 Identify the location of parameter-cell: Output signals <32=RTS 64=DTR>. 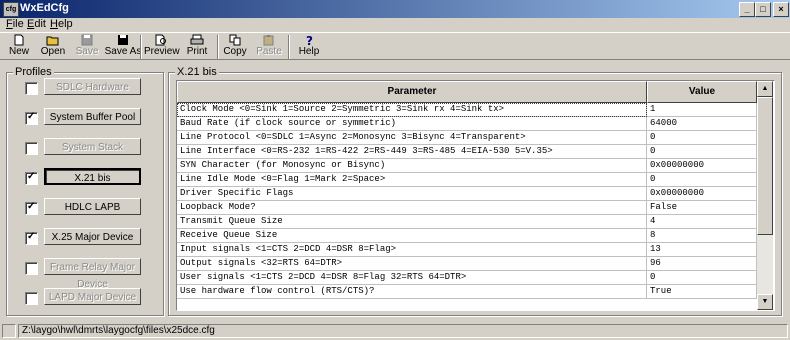
(412, 264).